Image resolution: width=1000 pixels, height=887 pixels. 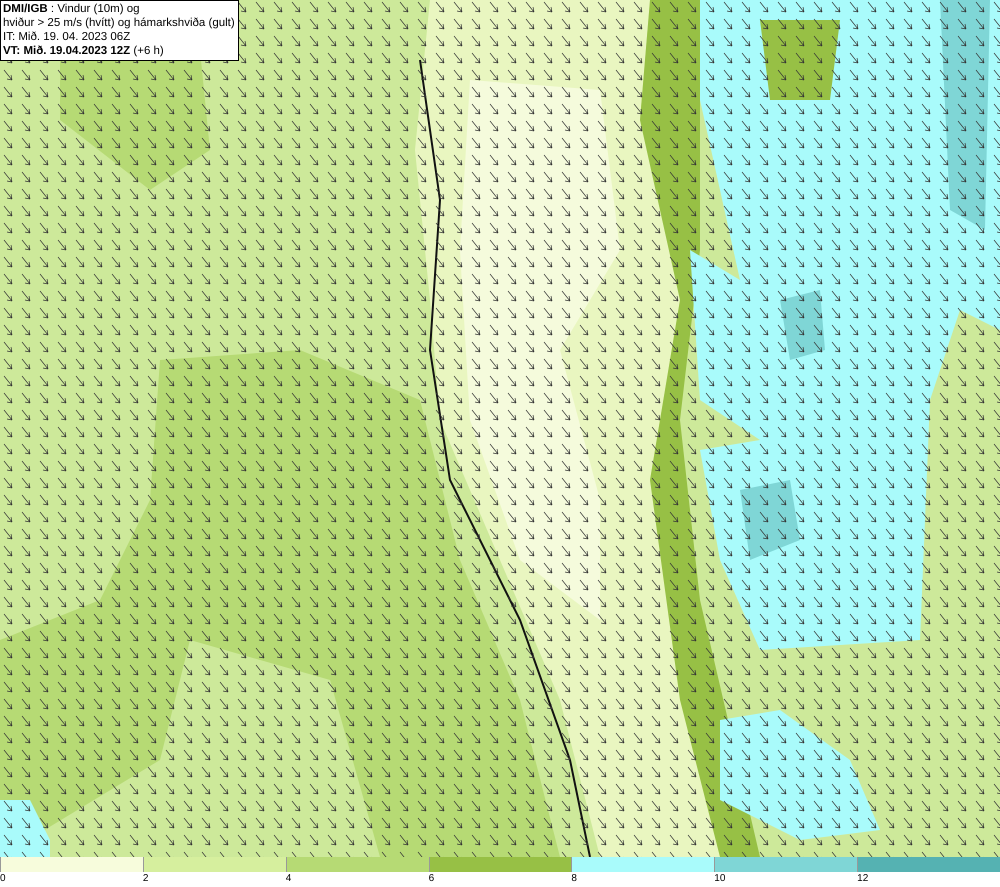 I want to click on title-line: DMI/IGB : Vindur (10m) og, so click(x=72, y=9).